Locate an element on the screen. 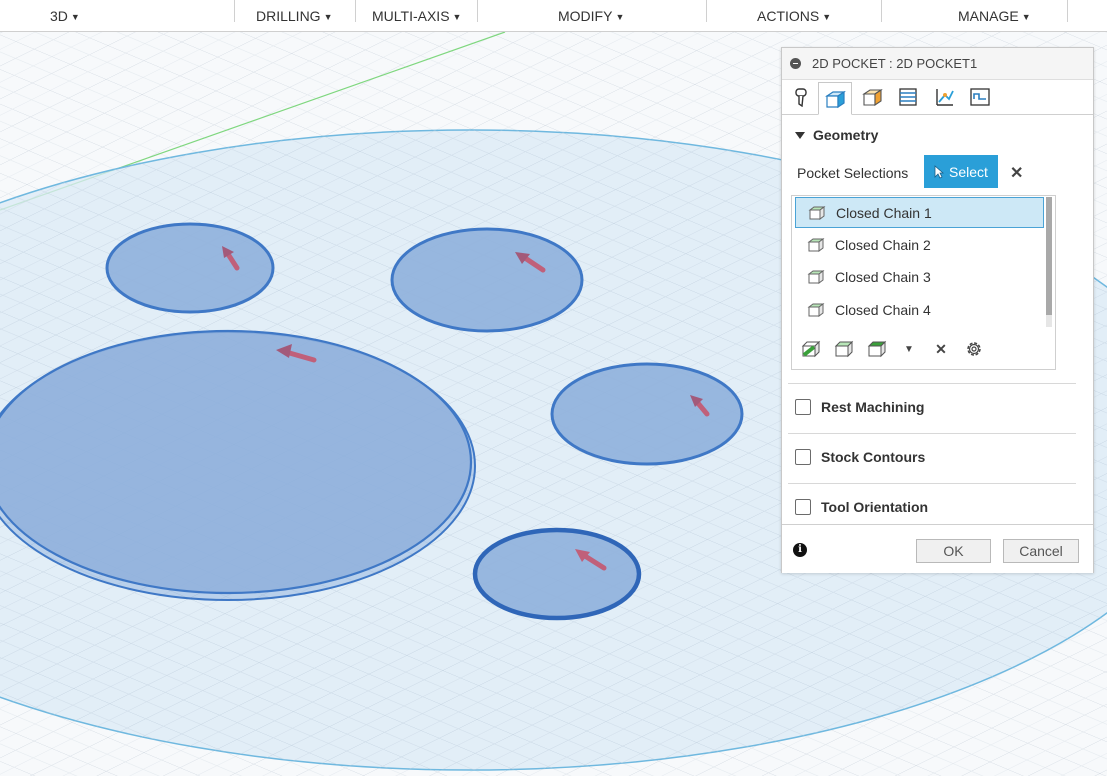  select-solid-button is located at coordinates (877, 349).